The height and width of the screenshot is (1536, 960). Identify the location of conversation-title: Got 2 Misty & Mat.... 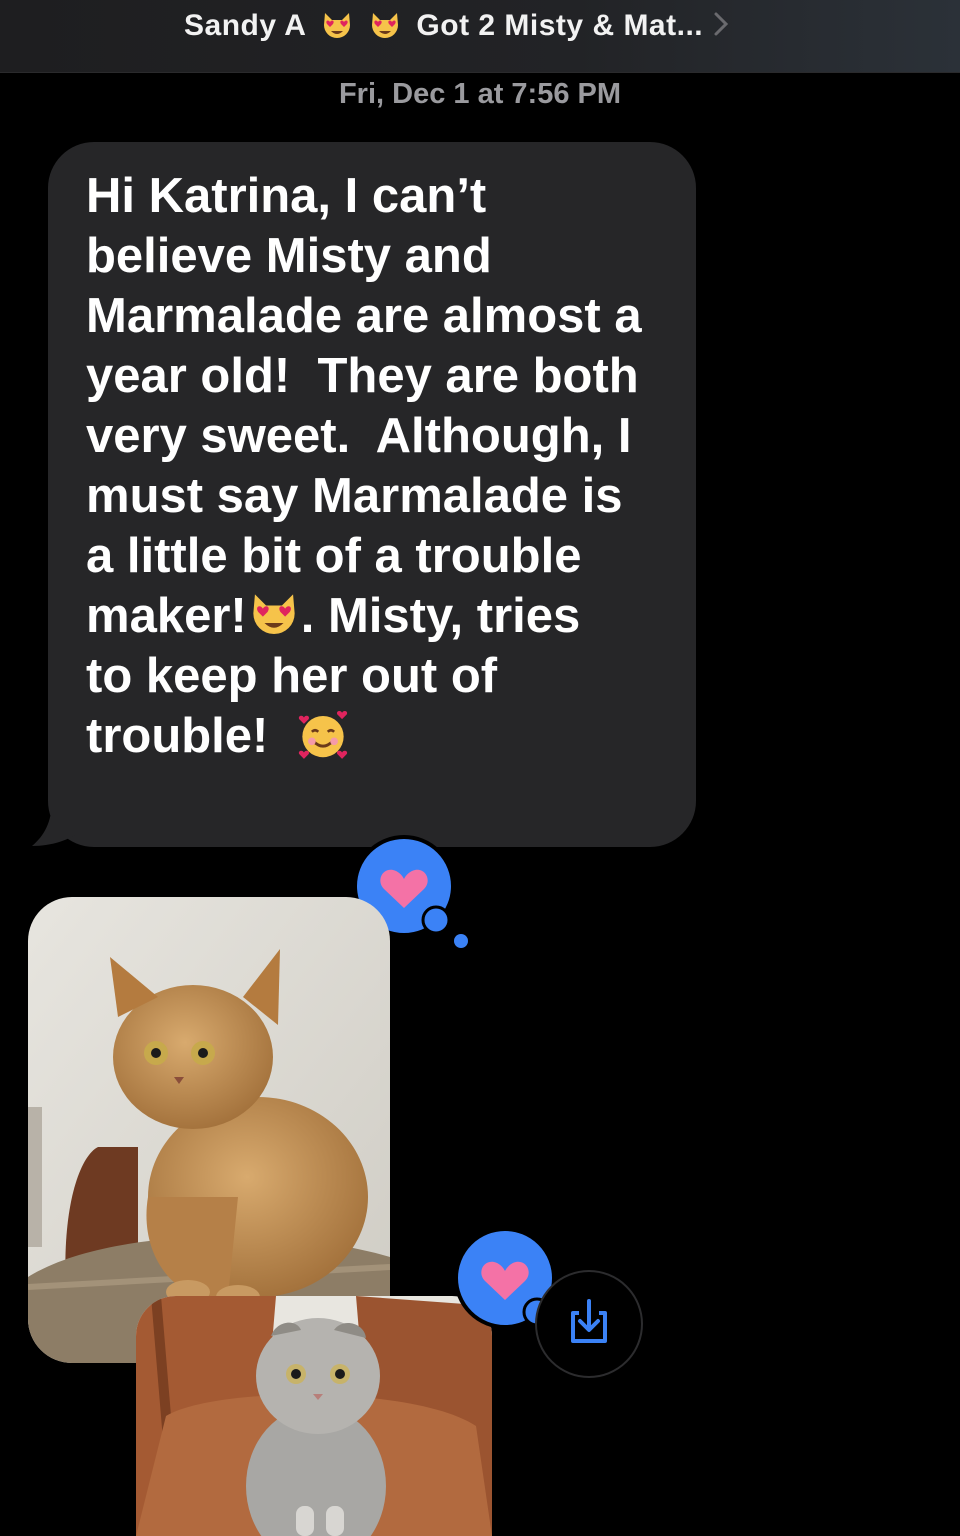
(560, 25).